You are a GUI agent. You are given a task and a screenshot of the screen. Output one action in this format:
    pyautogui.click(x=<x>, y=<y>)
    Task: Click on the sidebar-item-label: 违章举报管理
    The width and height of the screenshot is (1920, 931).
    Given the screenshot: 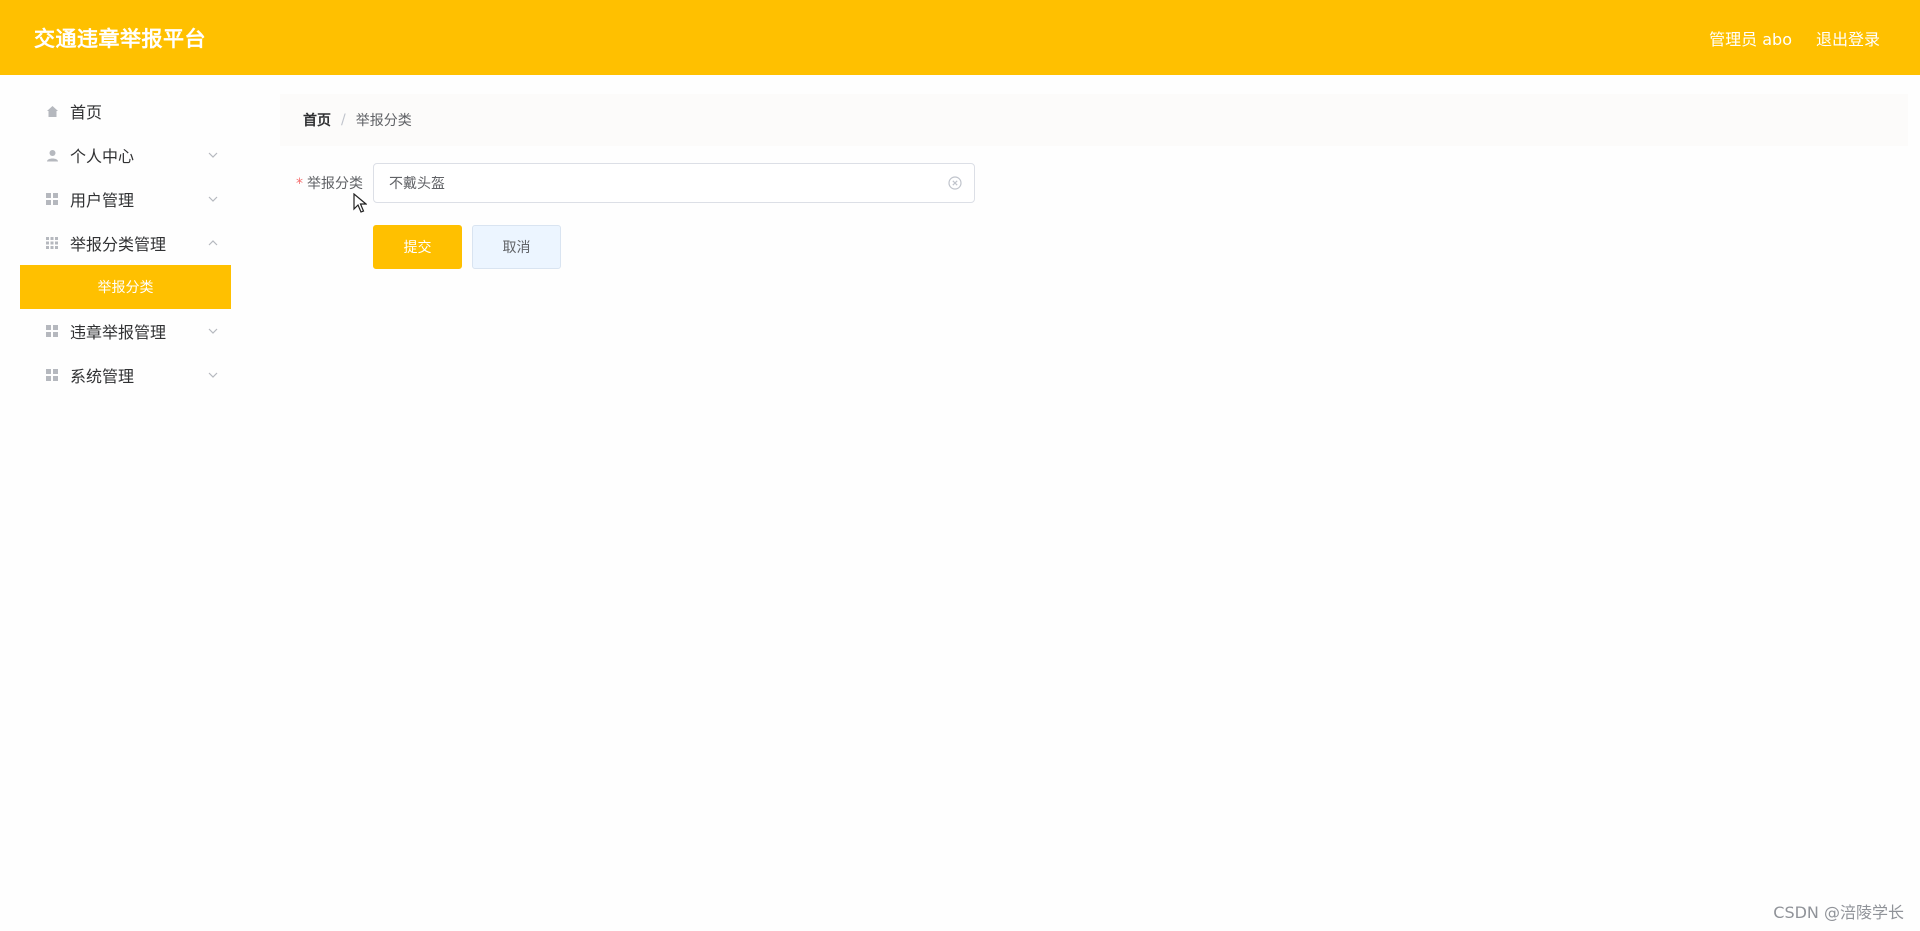 What is the action you would take?
    pyautogui.click(x=118, y=332)
    